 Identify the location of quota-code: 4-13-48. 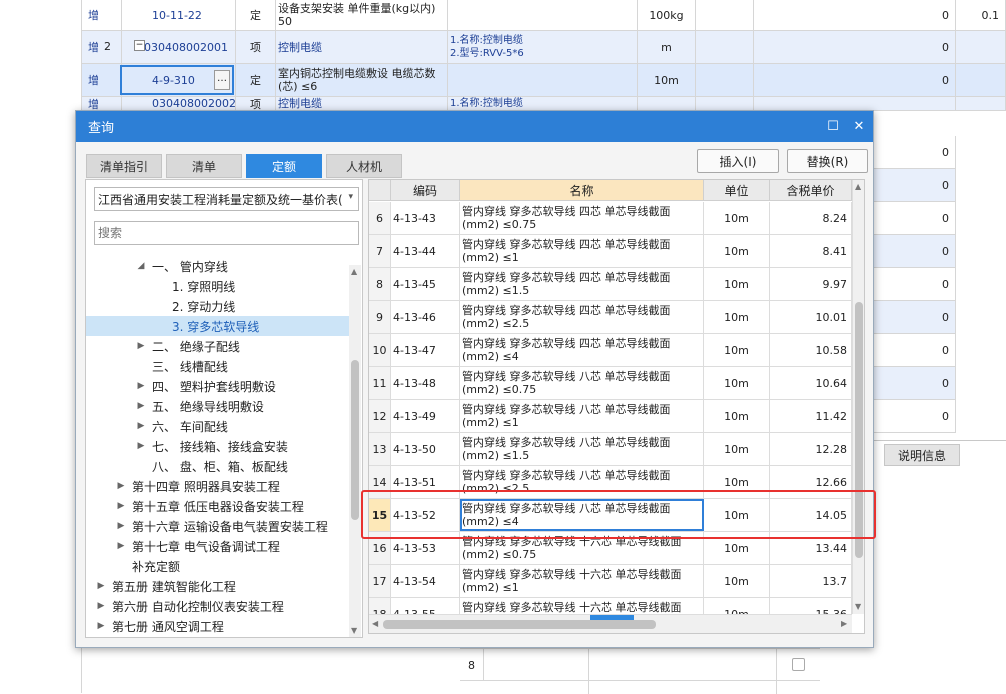
(425, 383).